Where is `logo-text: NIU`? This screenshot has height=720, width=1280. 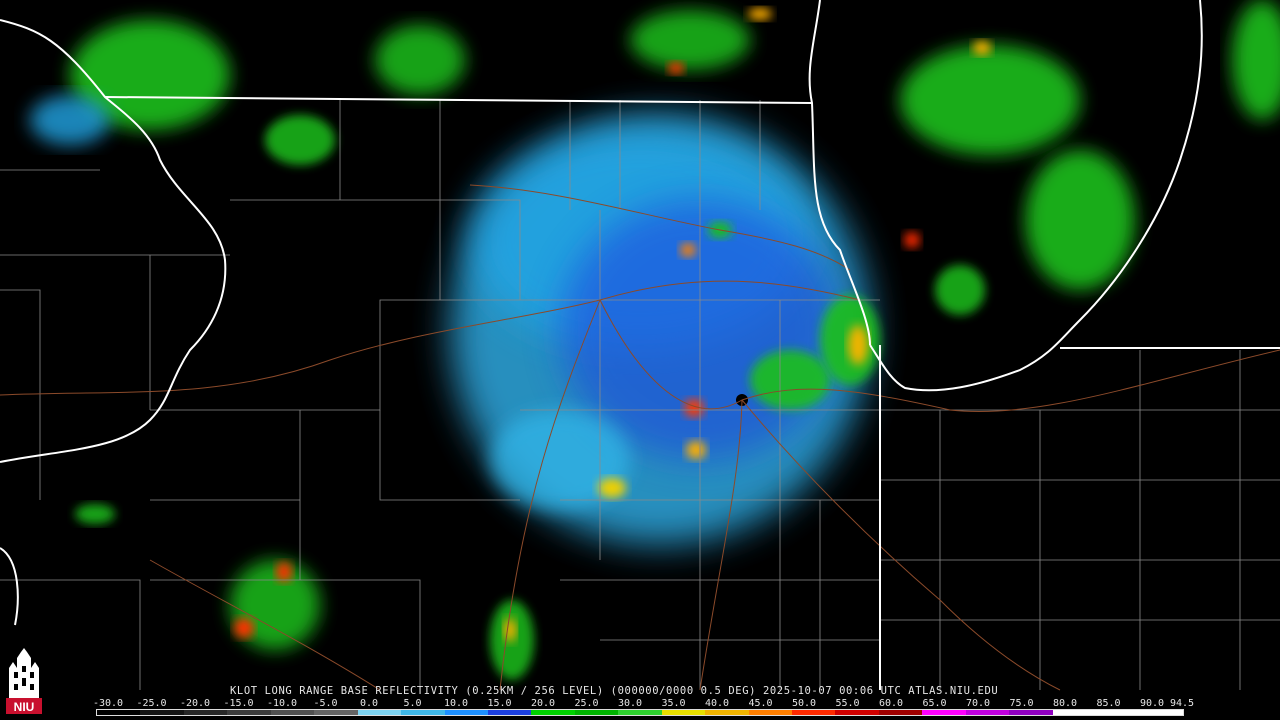 logo-text: NIU is located at coordinates (24, 707).